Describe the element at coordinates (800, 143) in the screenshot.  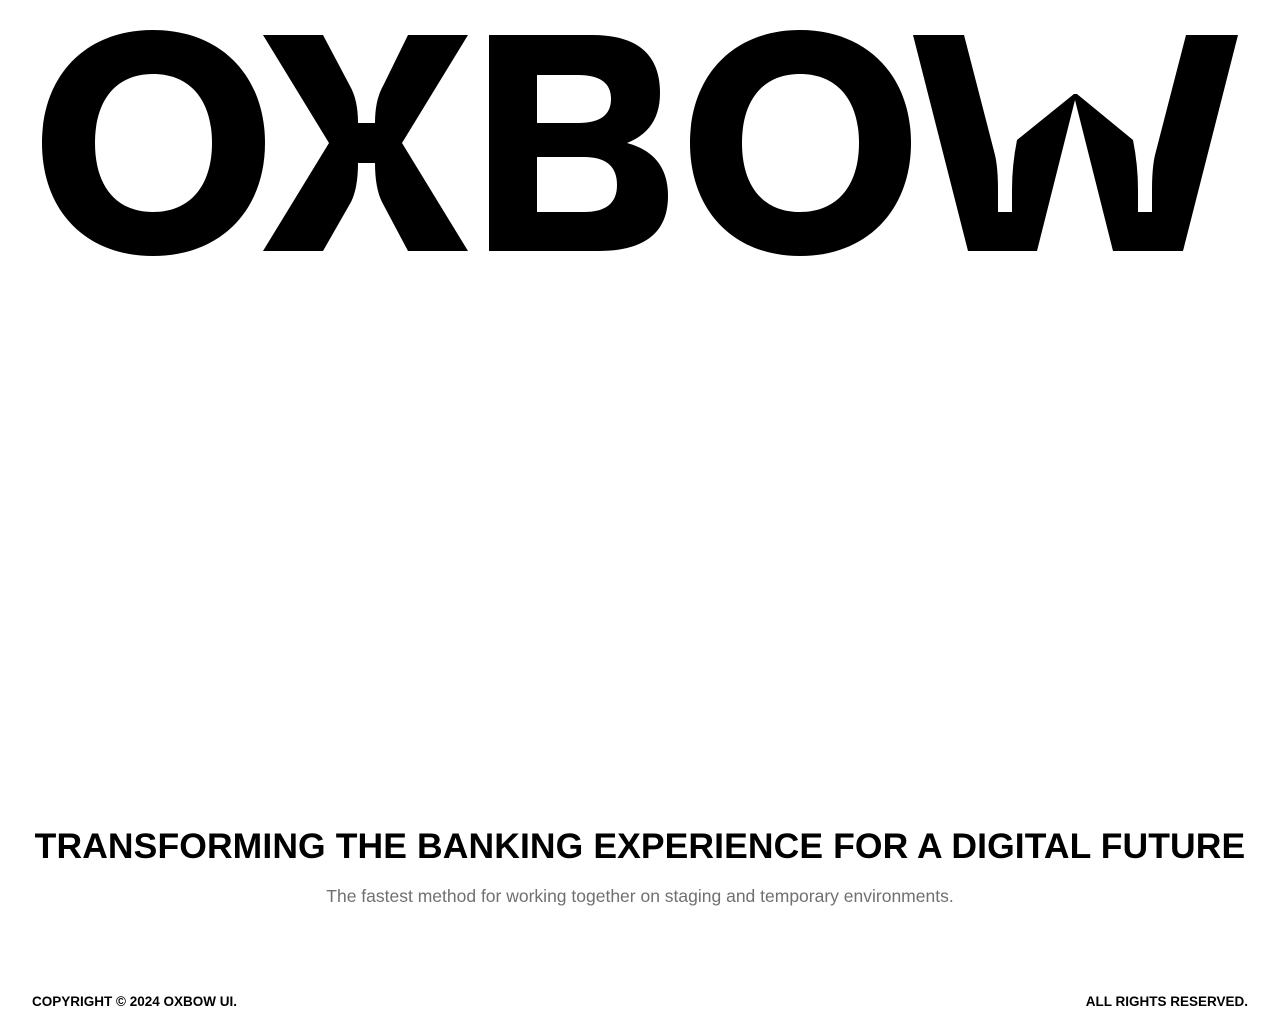
I see `logo-letter-o-second` at that location.